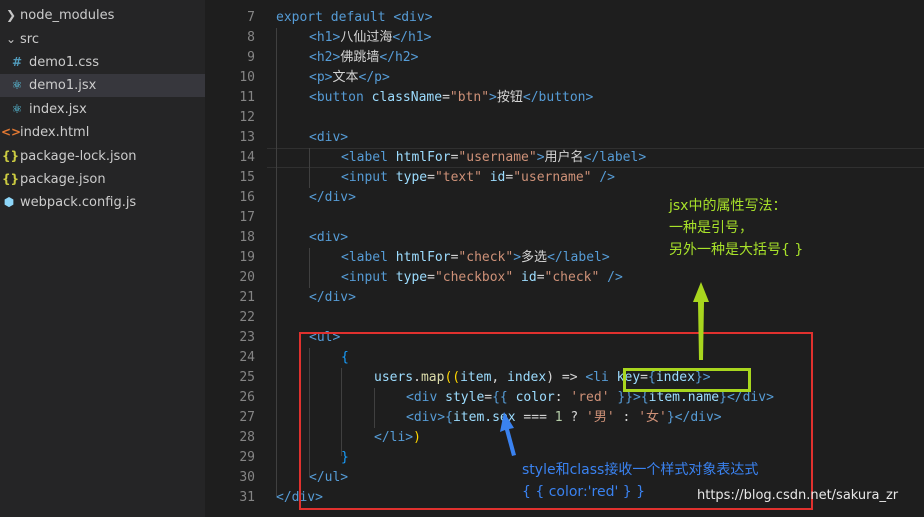 The image size is (924, 517). Describe the element at coordinates (701, 321) in the screenshot. I see `green-arrow-icon` at that location.